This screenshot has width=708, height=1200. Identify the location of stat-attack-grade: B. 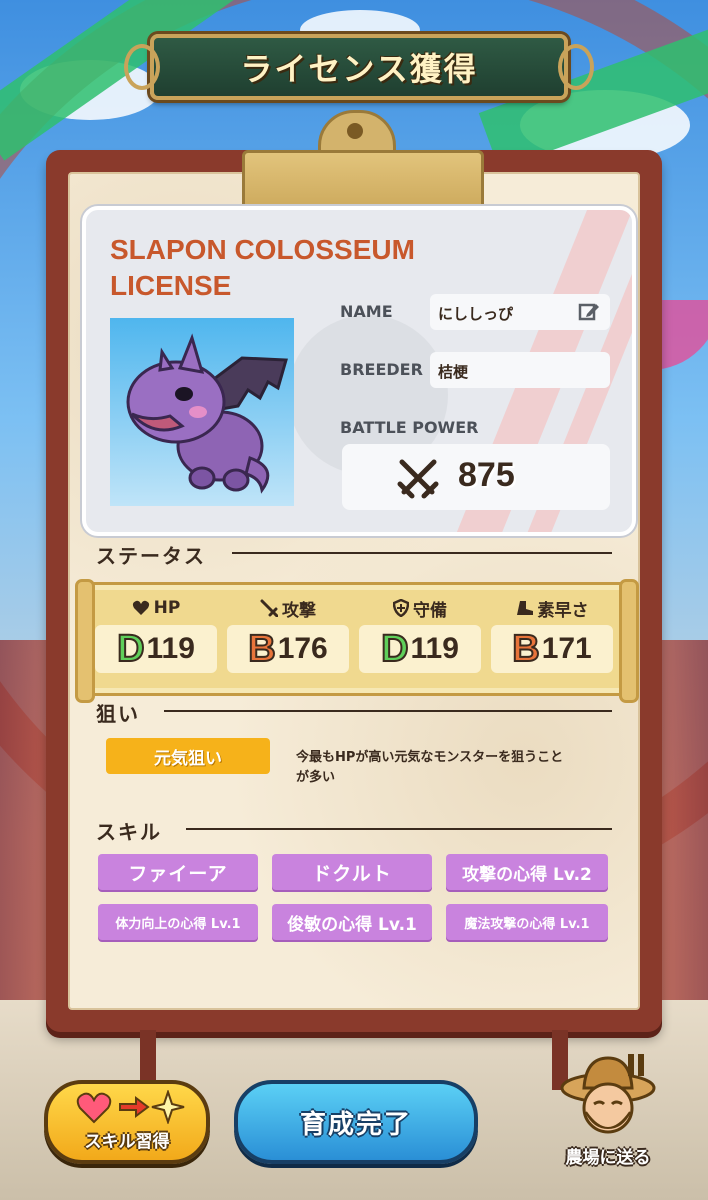
(261, 649).